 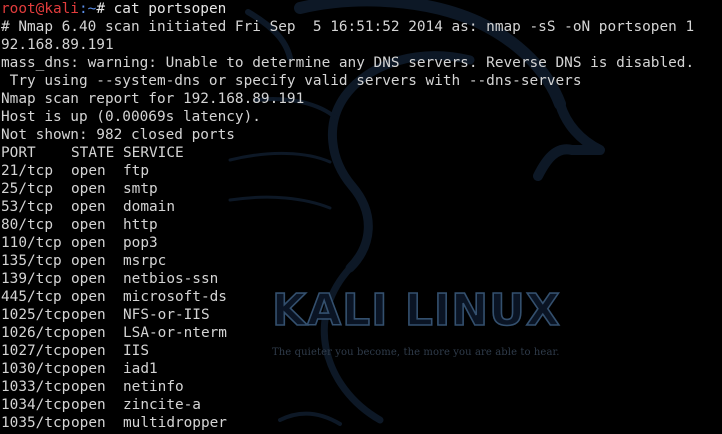 I want to click on port-cell: 21/tcp, so click(x=27, y=171).